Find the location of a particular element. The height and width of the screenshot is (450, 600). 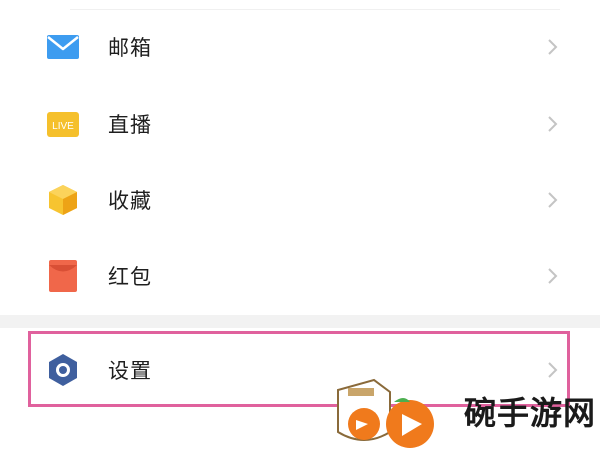

watermark-logo is located at coordinates (397, 412).